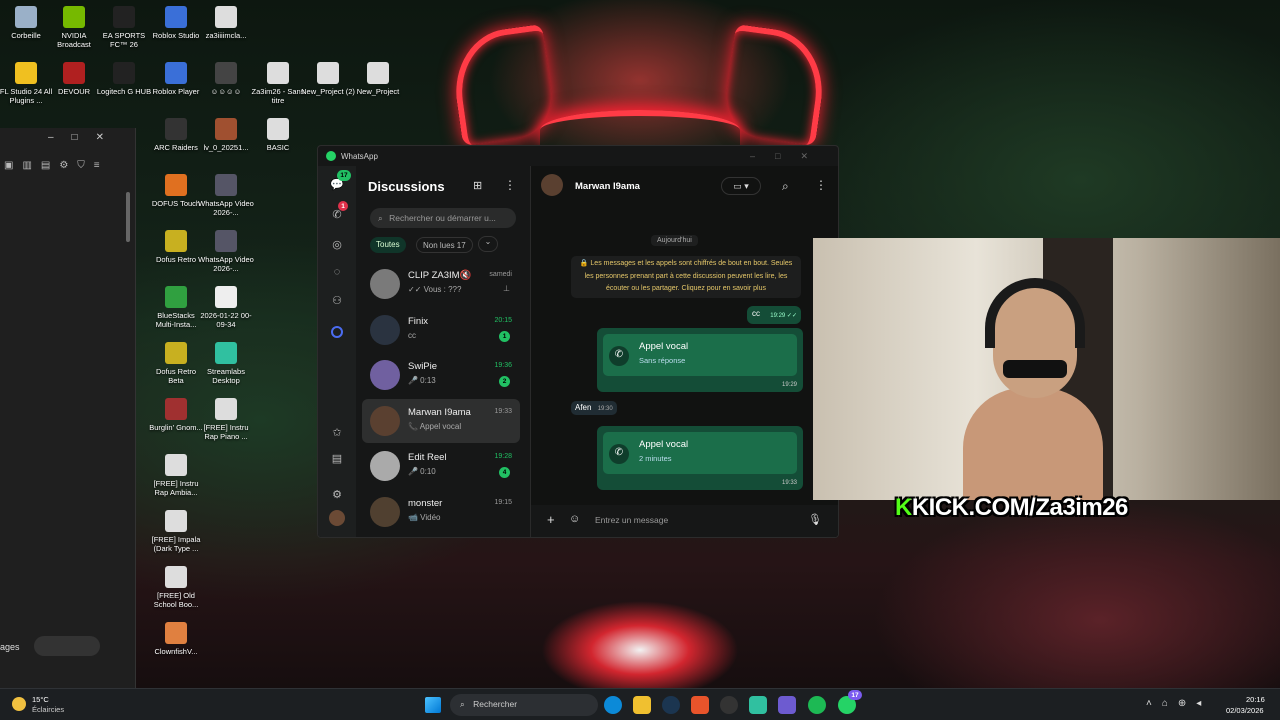 The width and height of the screenshot is (1280, 720). What do you see at coordinates (176, 247) in the screenshot?
I see `desktop-icon: Dofus Retro` at bounding box center [176, 247].